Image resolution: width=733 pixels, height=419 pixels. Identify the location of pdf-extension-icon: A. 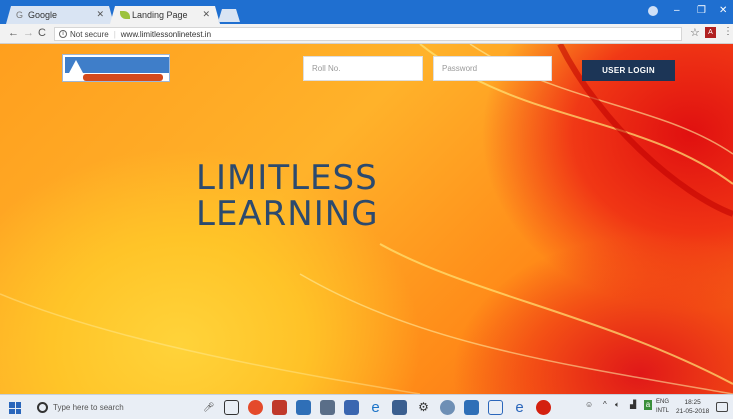
(710, 32).